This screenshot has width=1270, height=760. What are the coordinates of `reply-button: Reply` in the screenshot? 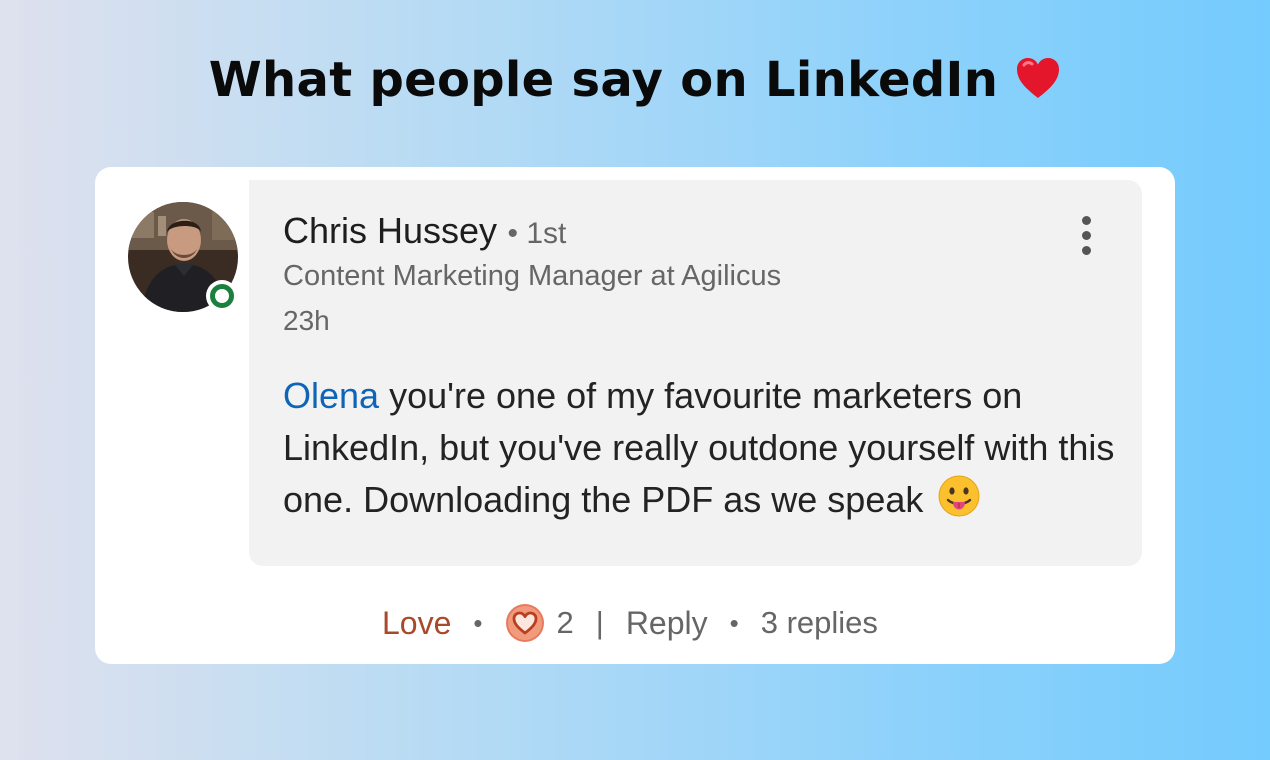 It's located at (667, 623).